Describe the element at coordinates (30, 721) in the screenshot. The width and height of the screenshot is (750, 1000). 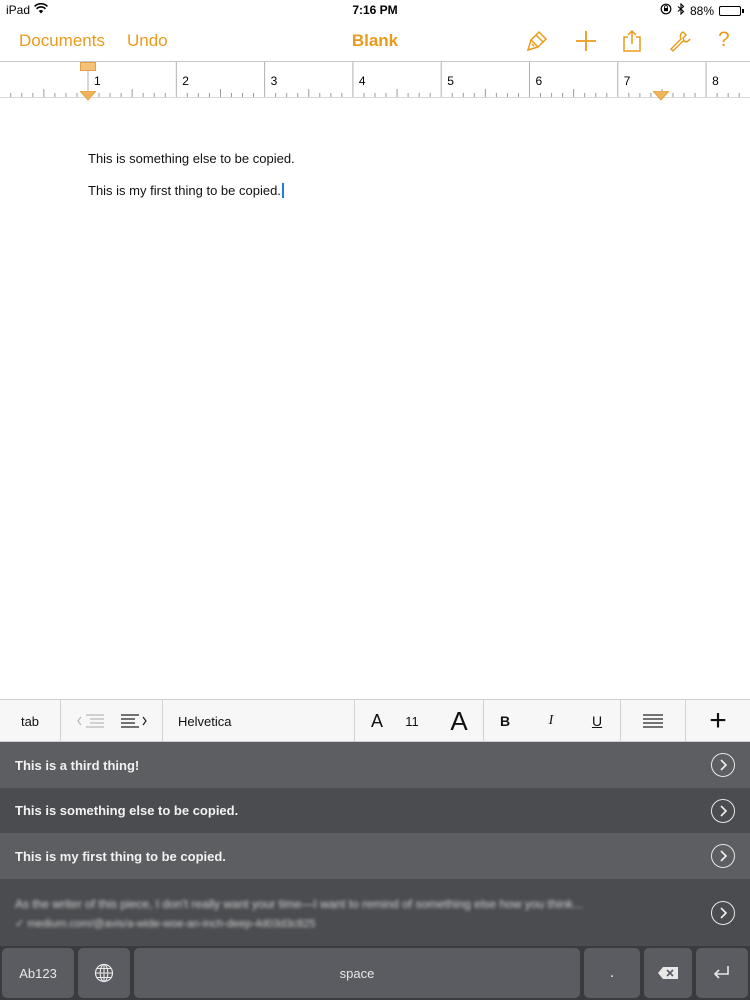
I see `tab-key: tab` at that location.